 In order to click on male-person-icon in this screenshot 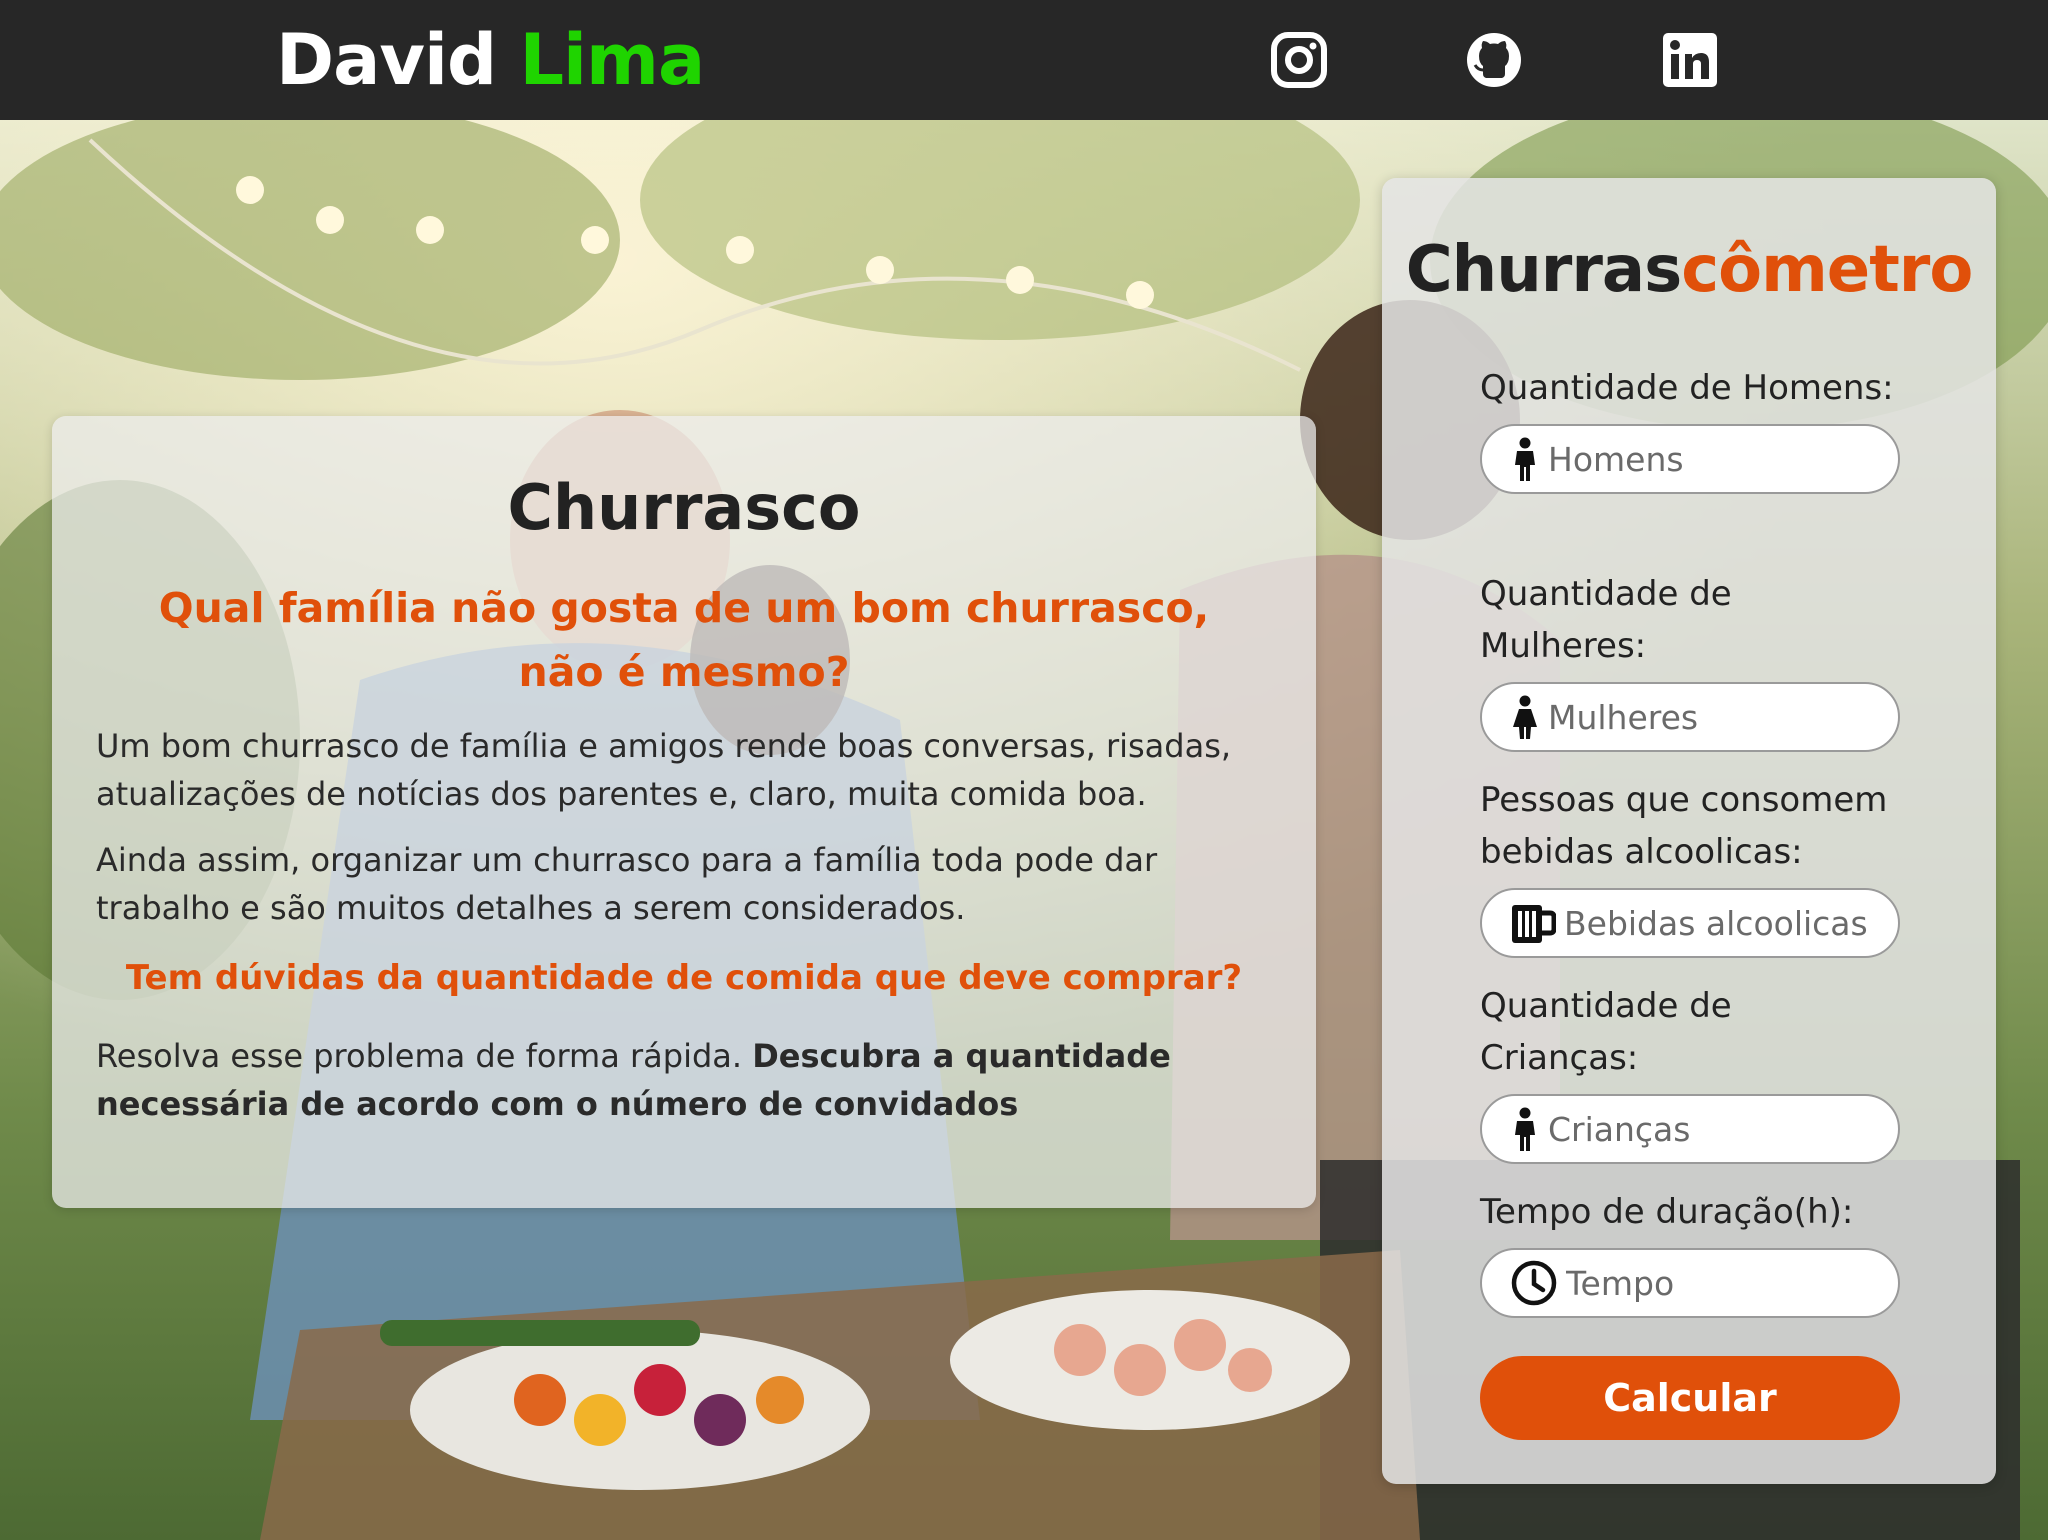, I will do `click(1525, 459)`.